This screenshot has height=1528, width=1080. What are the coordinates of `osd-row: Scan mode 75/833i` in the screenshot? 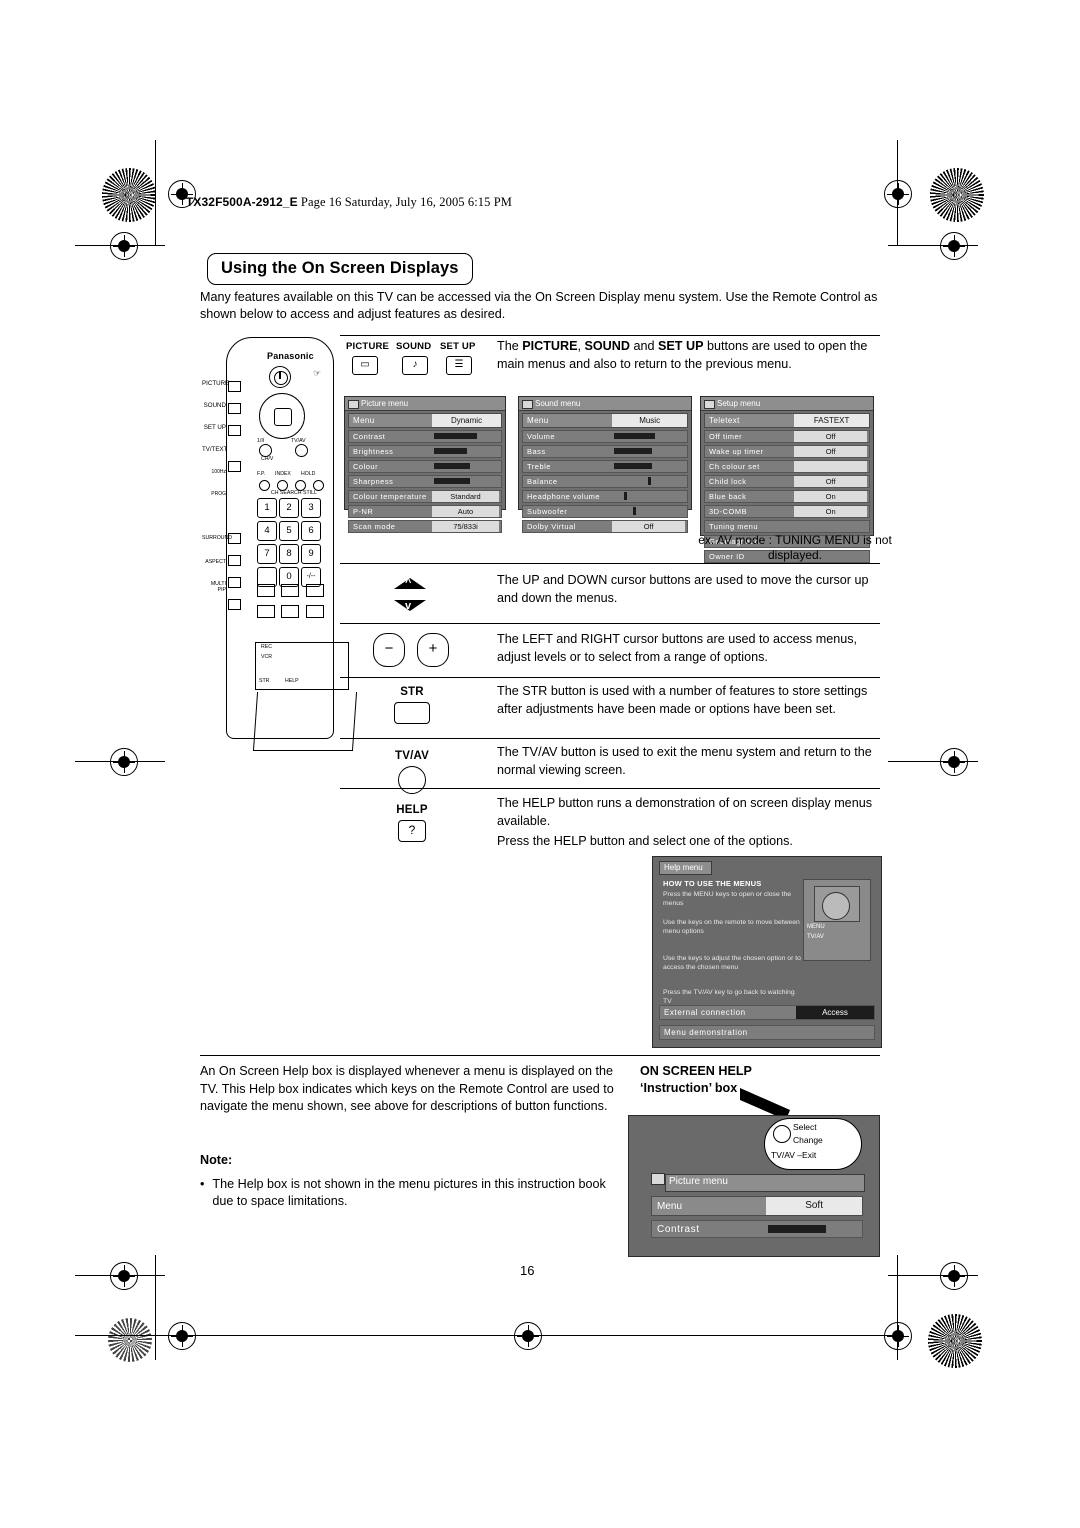 It's located at (425, 526).